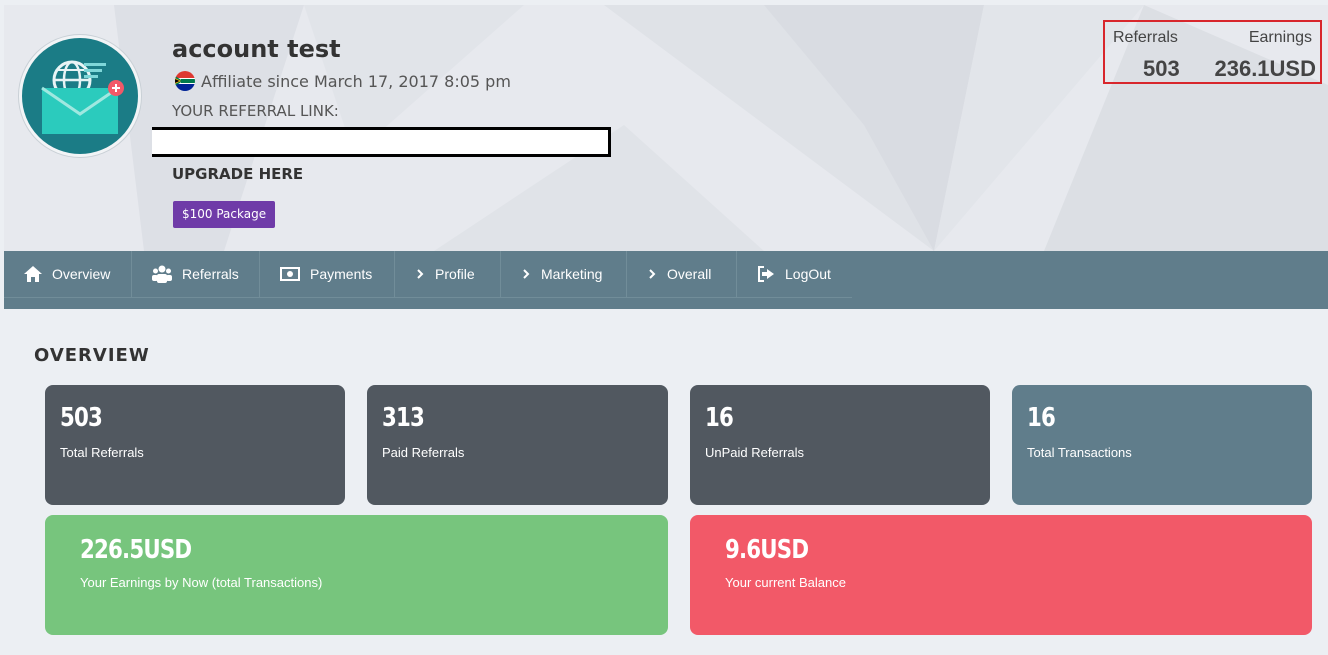  I want to click on users-icon, so click(162, 274).